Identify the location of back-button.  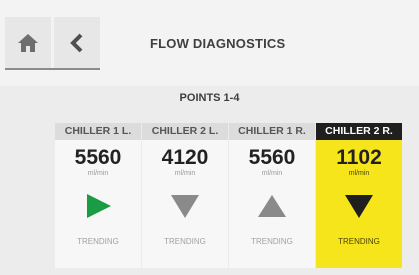
(77, 43).